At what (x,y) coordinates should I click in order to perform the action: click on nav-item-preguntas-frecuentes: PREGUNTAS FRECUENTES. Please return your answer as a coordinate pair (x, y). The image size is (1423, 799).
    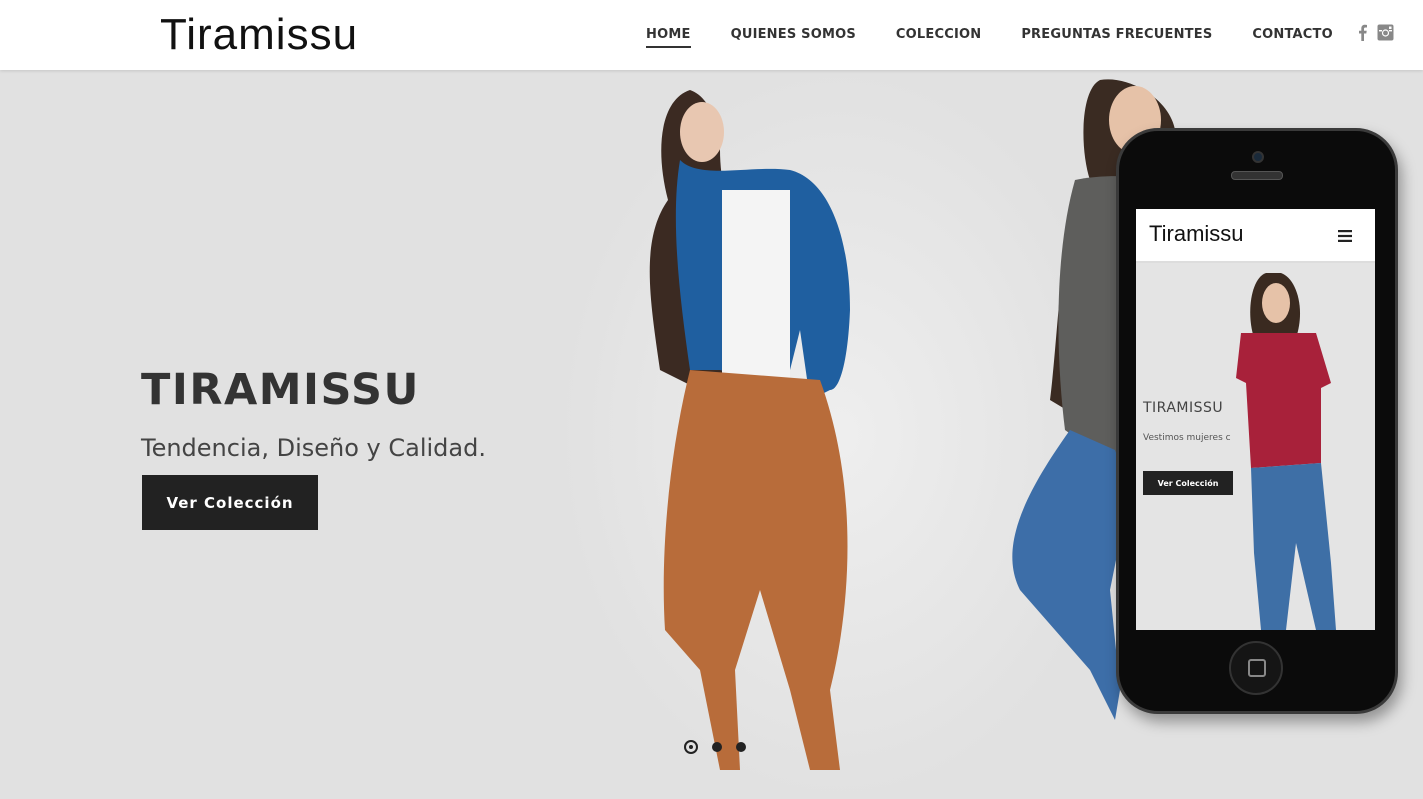
    Looking at the image, I should click on (1116, 37).